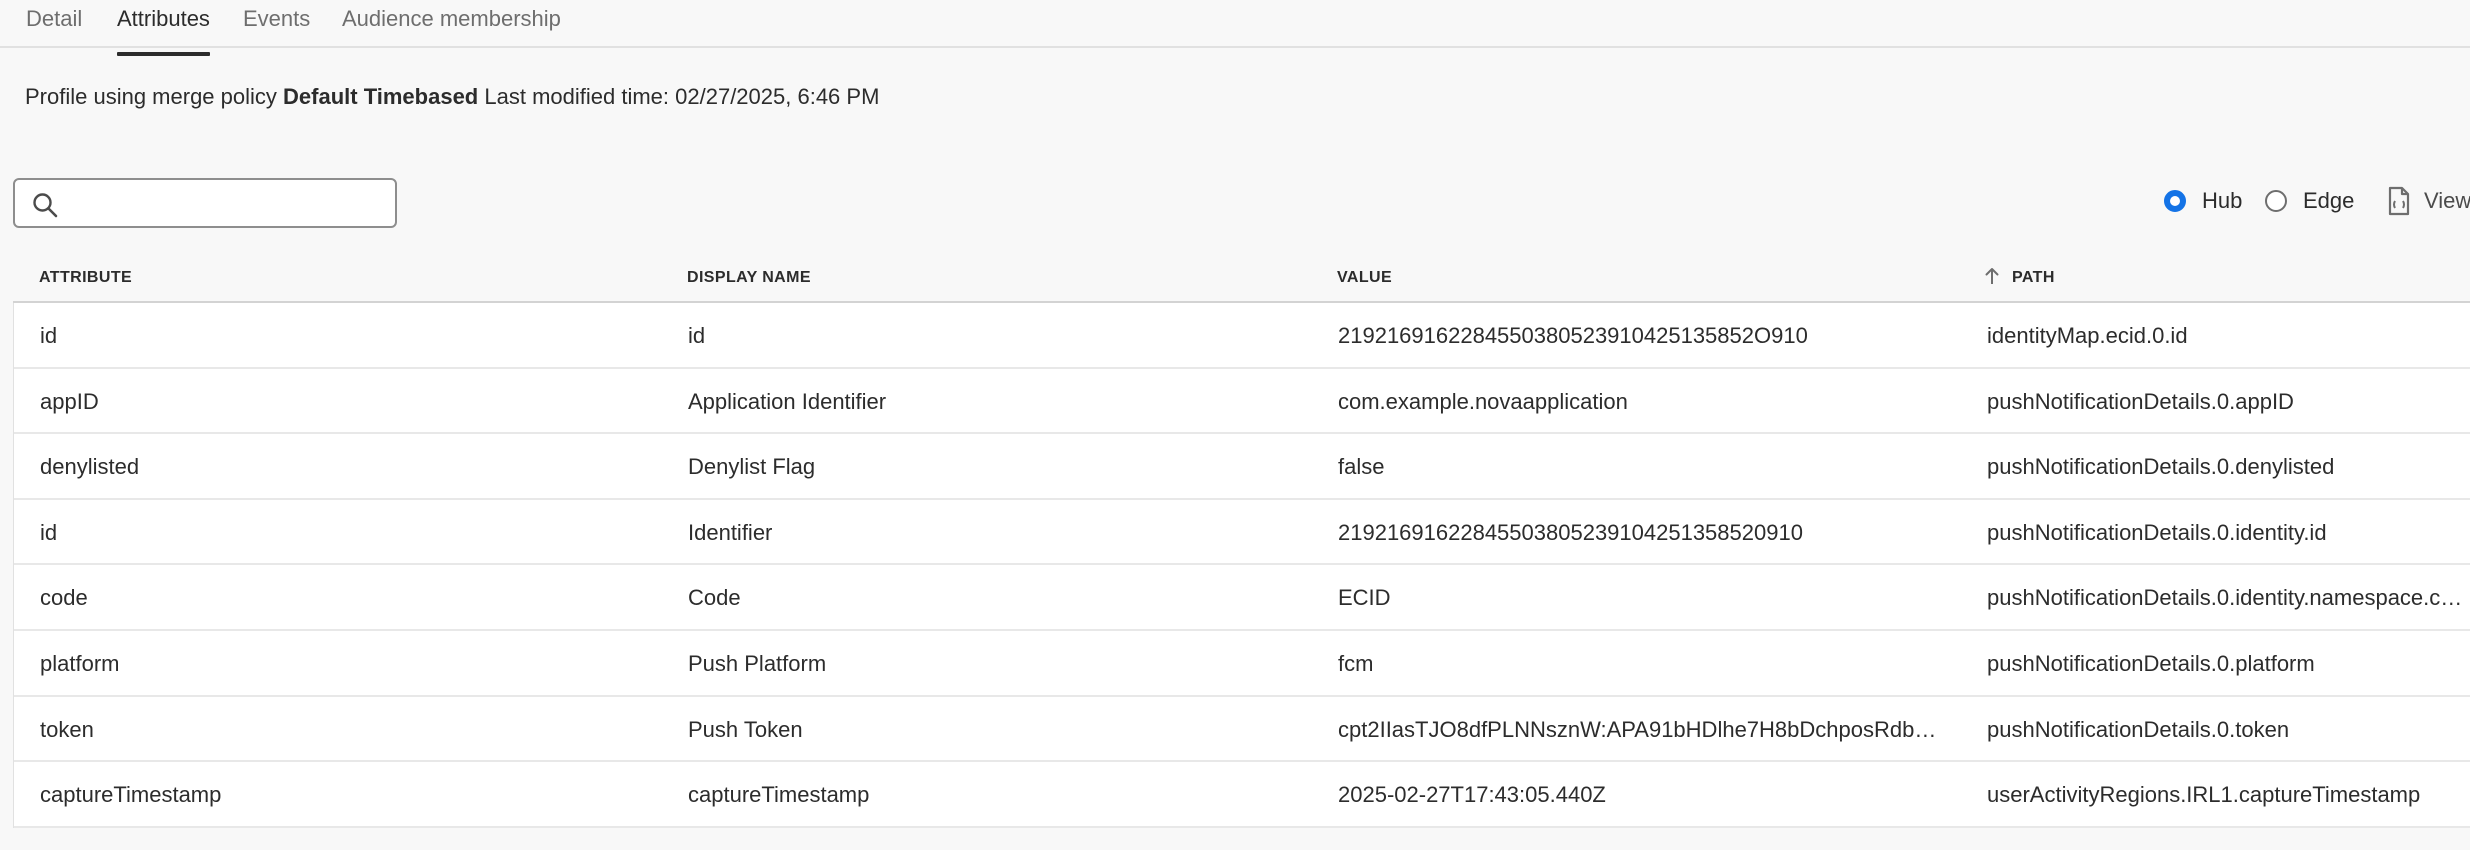 This screenshot has width=2470, height=850. What do you see at coordinates (697, 335) in the screenshot?
I see `cell-display-name: id` at bounding box center [697, 335].